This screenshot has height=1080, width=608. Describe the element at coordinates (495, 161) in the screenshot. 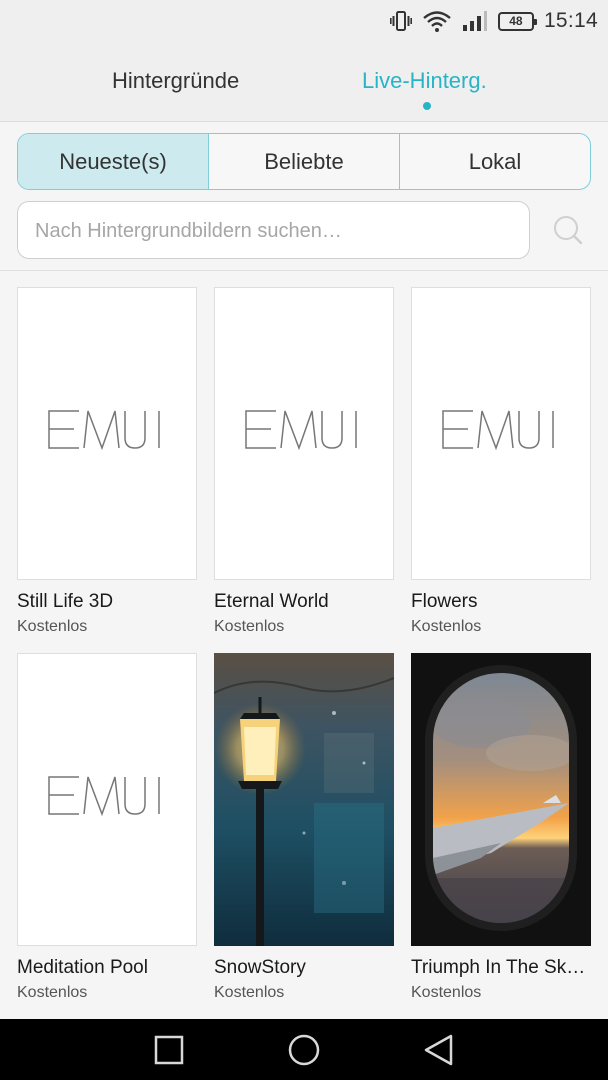

I see `filter-local: Lokal` at that location.